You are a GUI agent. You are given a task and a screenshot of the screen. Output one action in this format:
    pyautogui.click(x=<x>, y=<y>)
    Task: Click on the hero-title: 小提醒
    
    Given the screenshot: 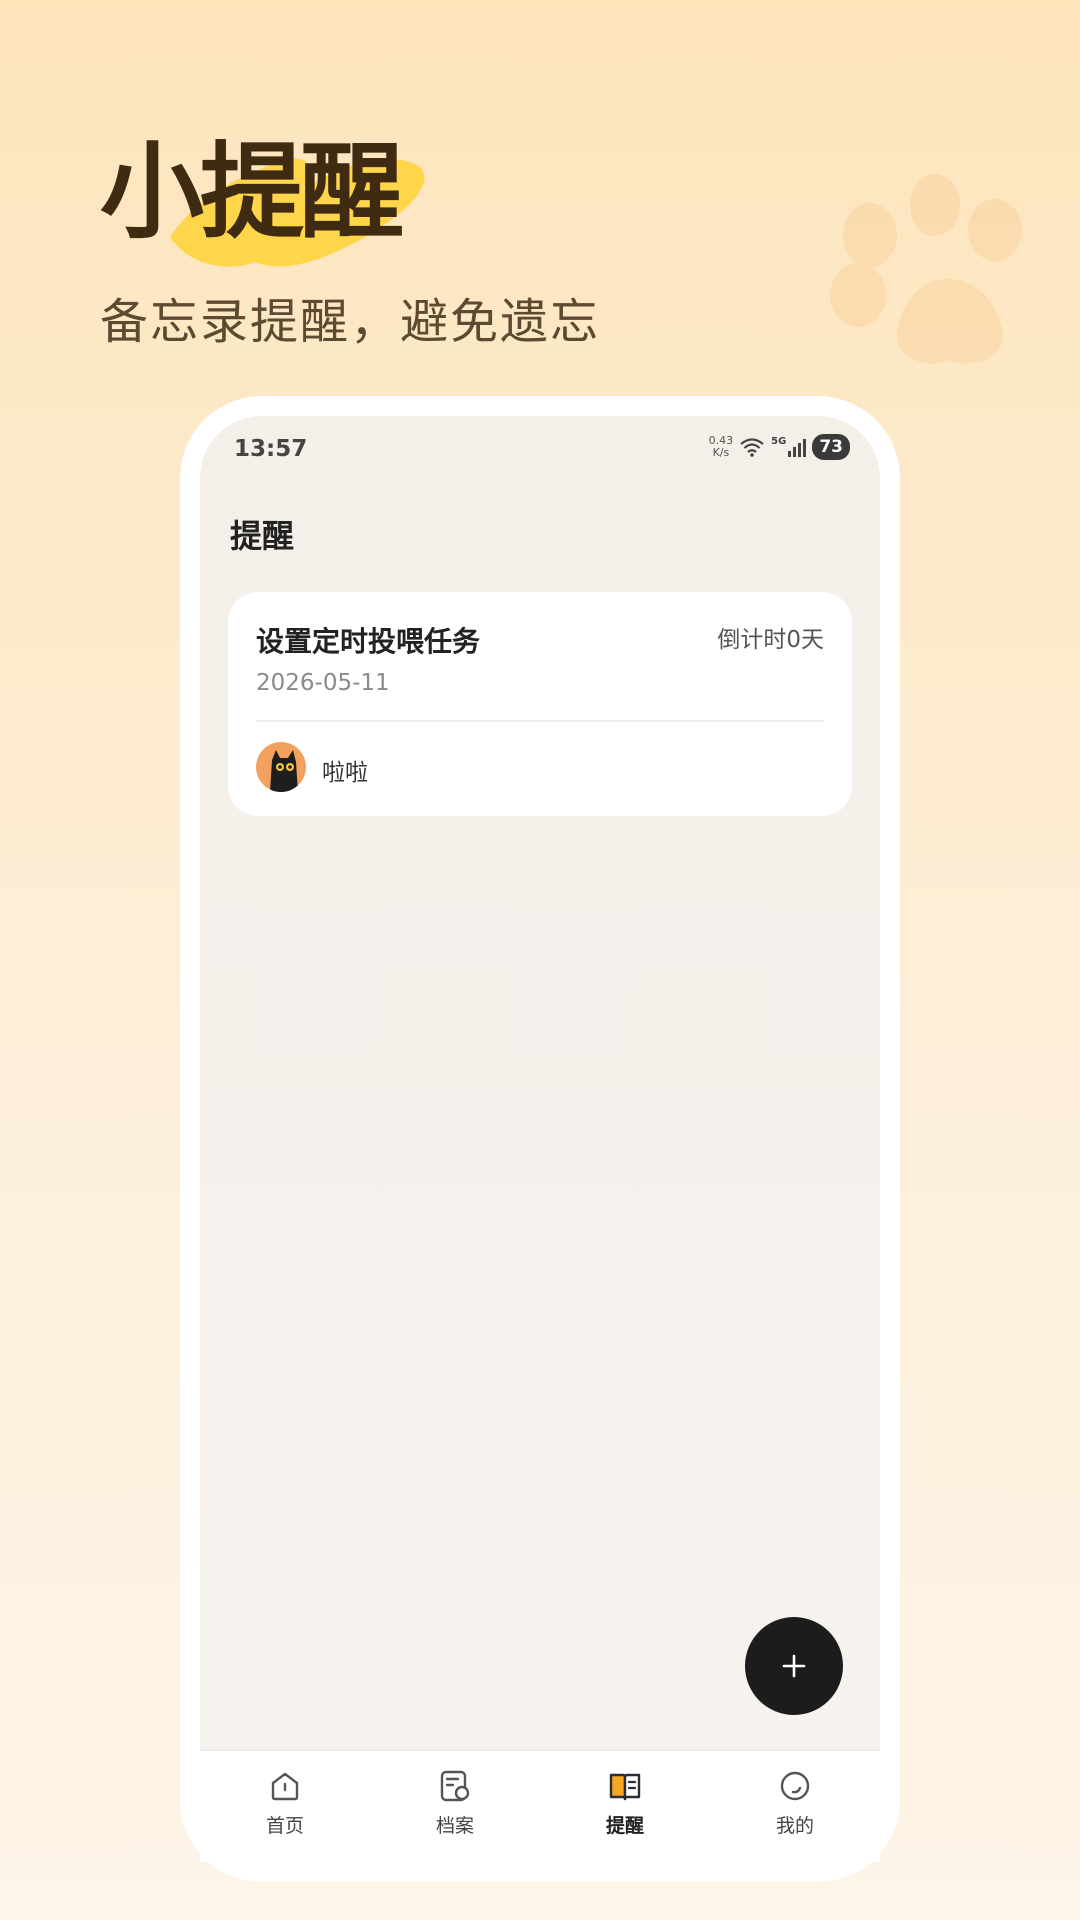 What is the action you would take?
    pyautogui.click(x=252, y=192)
    